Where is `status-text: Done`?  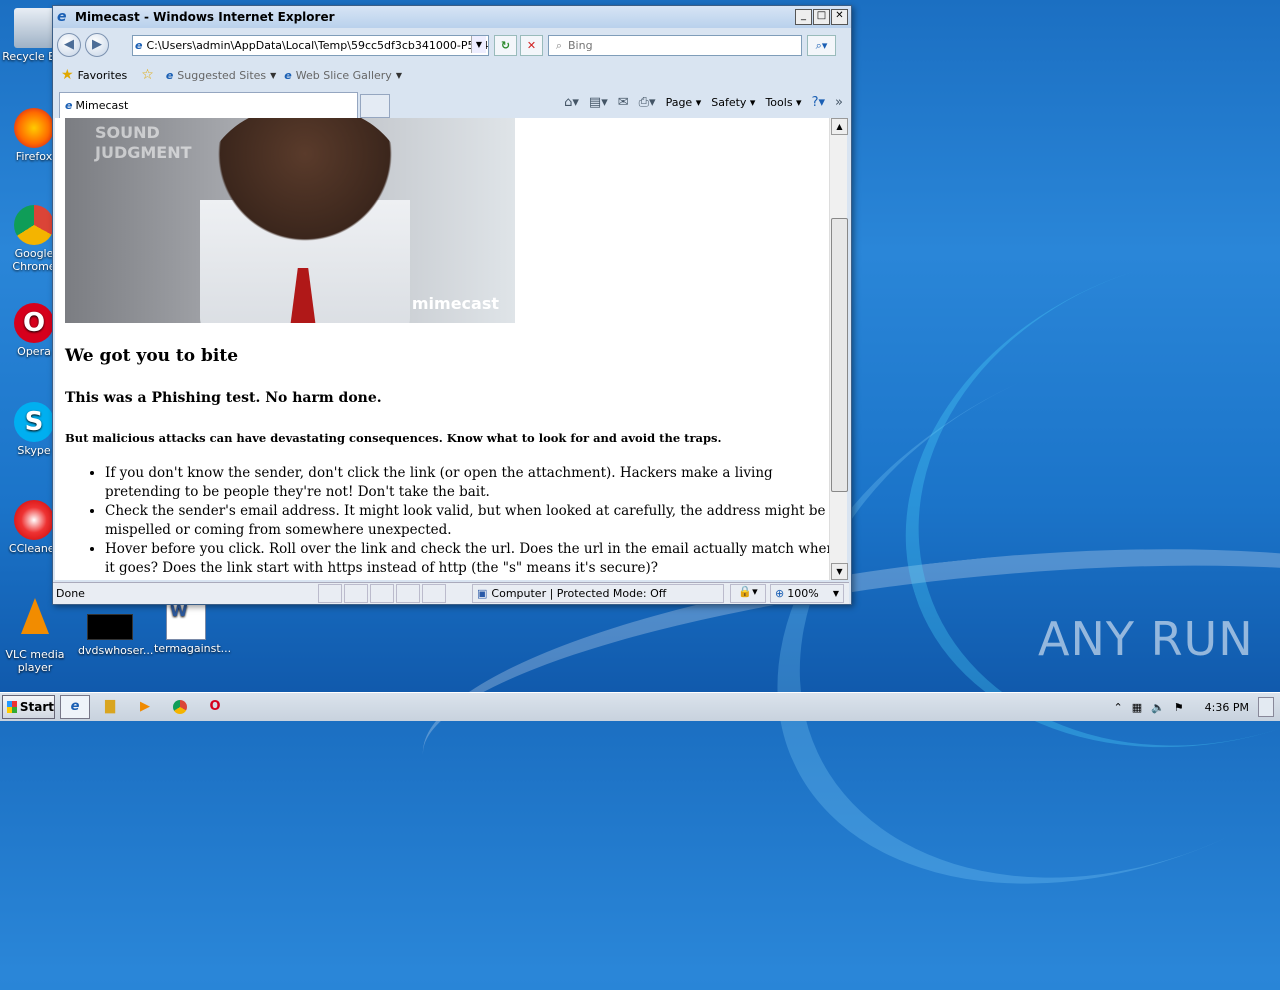 status-text: Done is located at coordinates (70, 593).